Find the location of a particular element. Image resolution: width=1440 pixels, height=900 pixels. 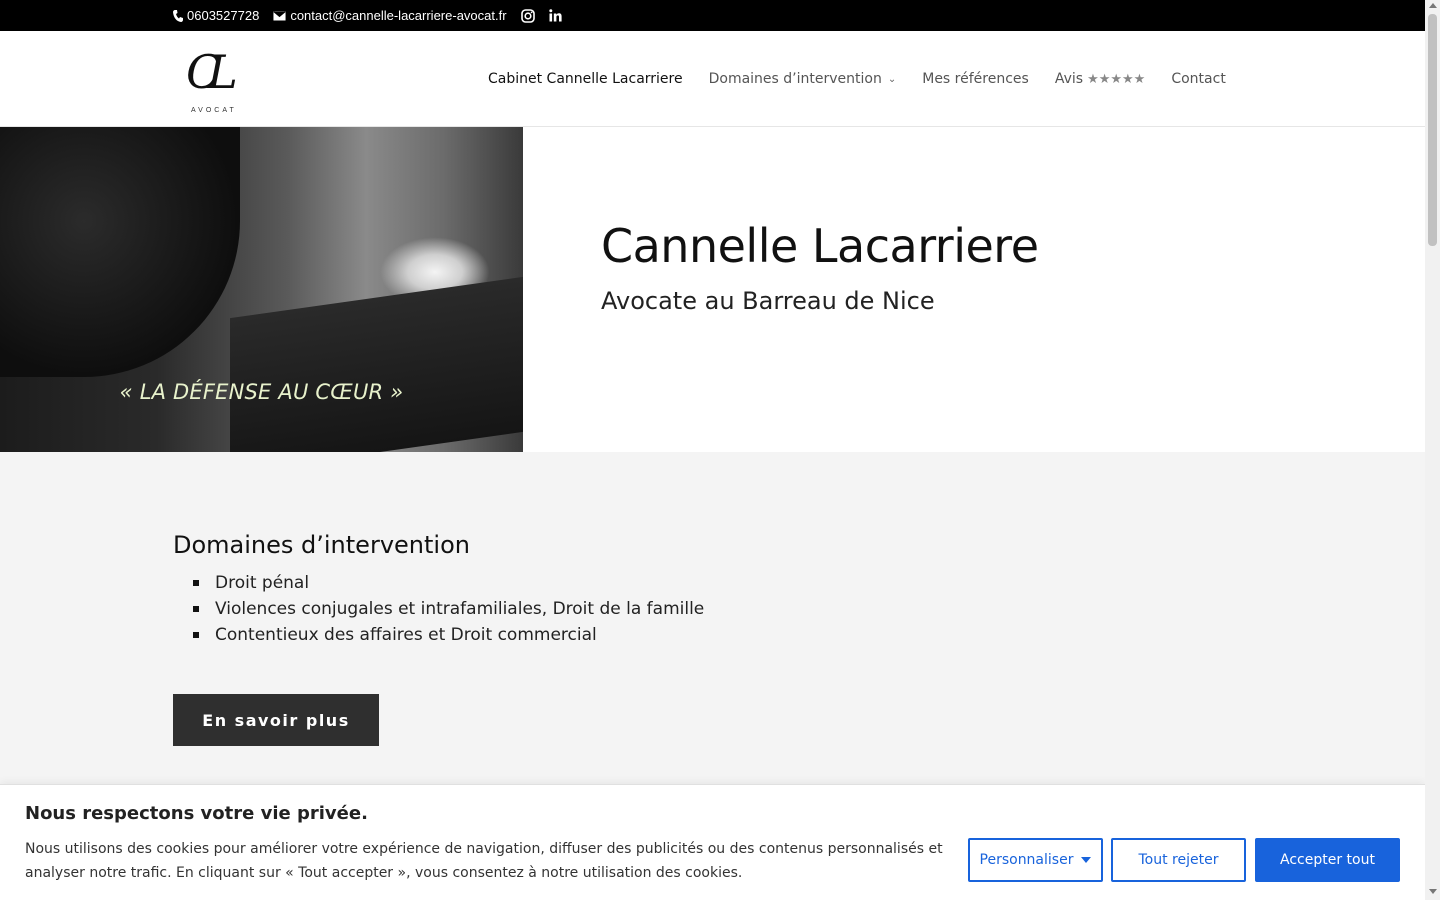

nav-item-label: Mes références is located at coordinates (975, 79).